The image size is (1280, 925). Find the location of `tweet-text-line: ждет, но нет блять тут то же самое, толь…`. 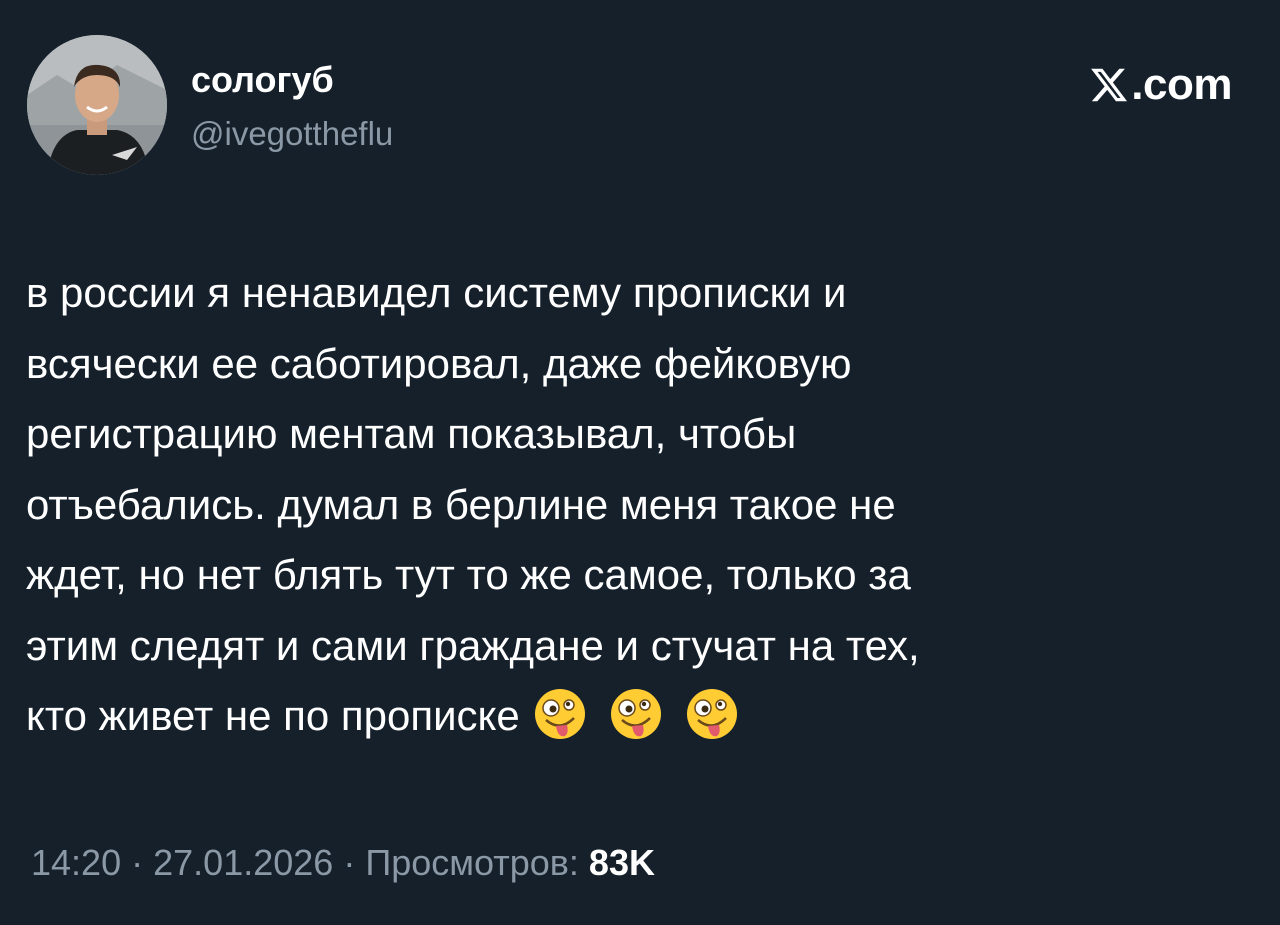

tweet-text-line: ждет, но нет блять тут то же самое, толь… is located at coordinates (468, 574).